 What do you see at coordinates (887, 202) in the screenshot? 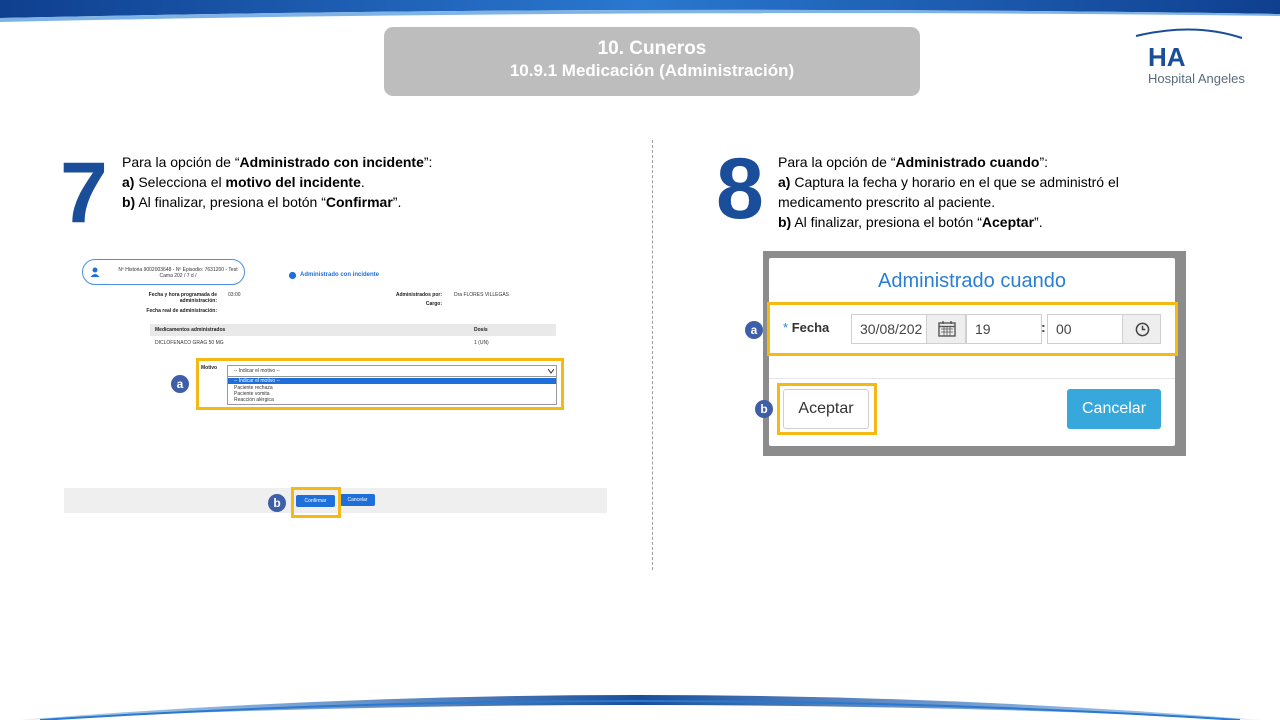
I see `step-8-line-3: medicamento prescrito al paciente.` at bounding box center [887, 202].